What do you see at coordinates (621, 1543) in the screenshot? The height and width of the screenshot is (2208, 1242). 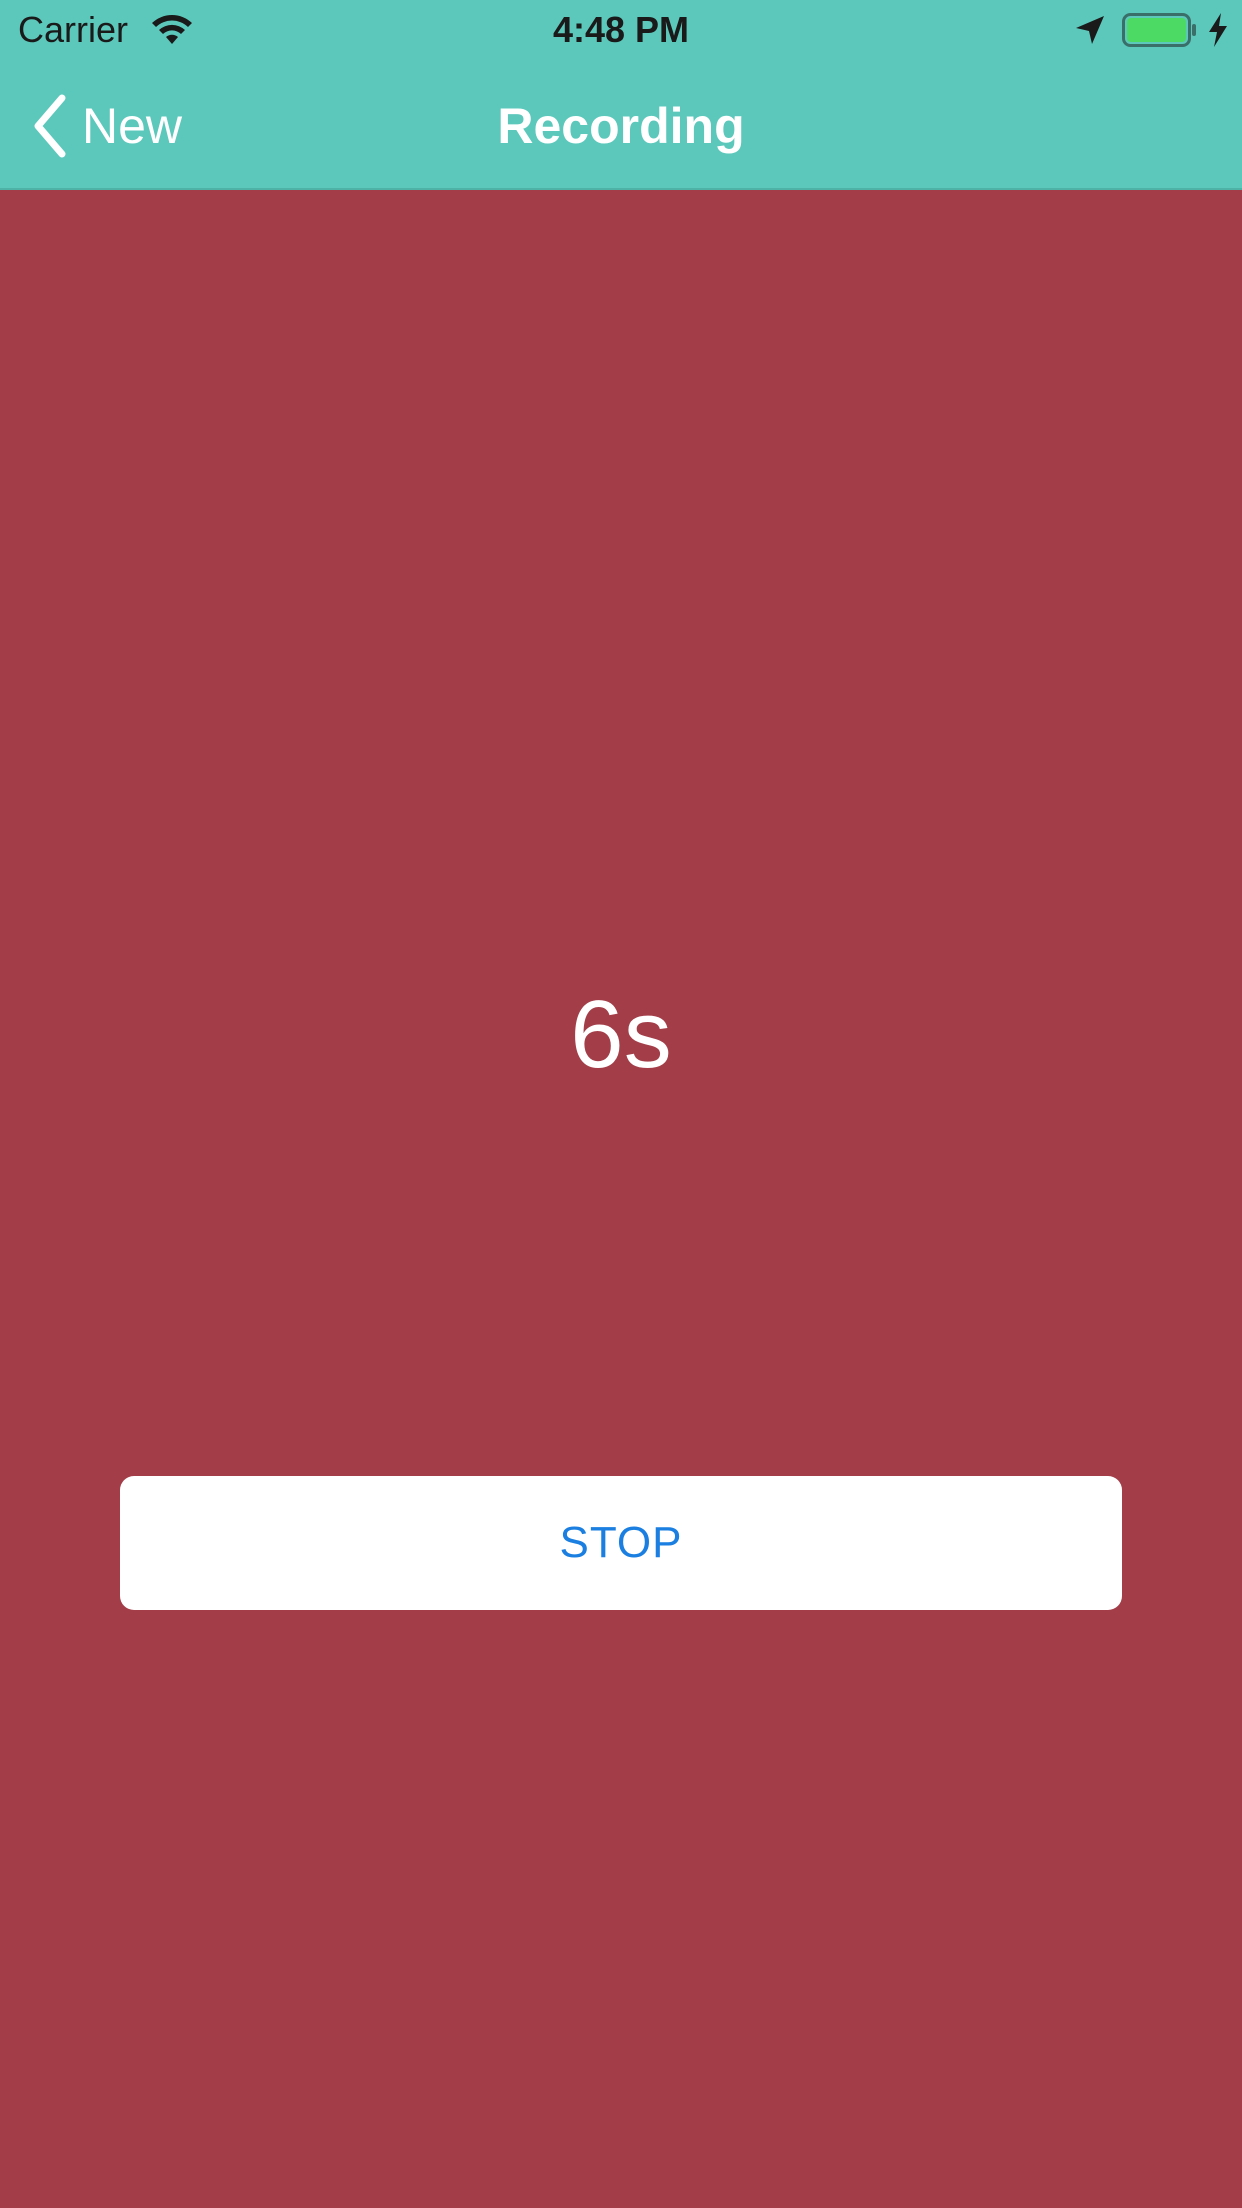 I see `stop-button: STOP` at bounding box center [621, 1543].